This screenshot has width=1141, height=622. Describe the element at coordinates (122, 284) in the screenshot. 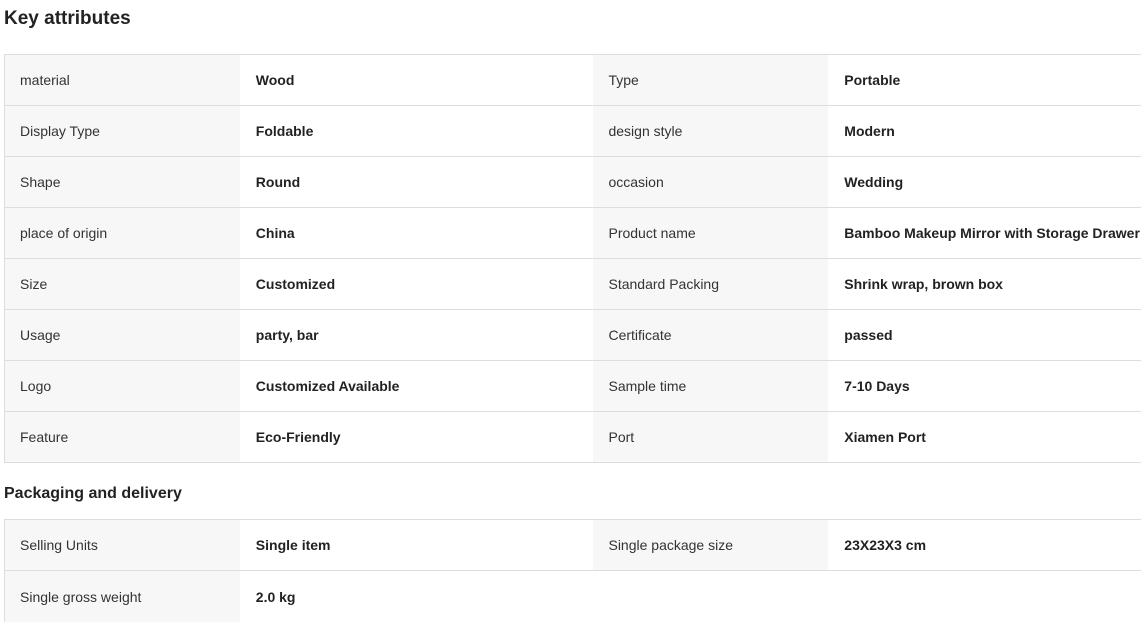

I see `attribute-label: Size` at that location.